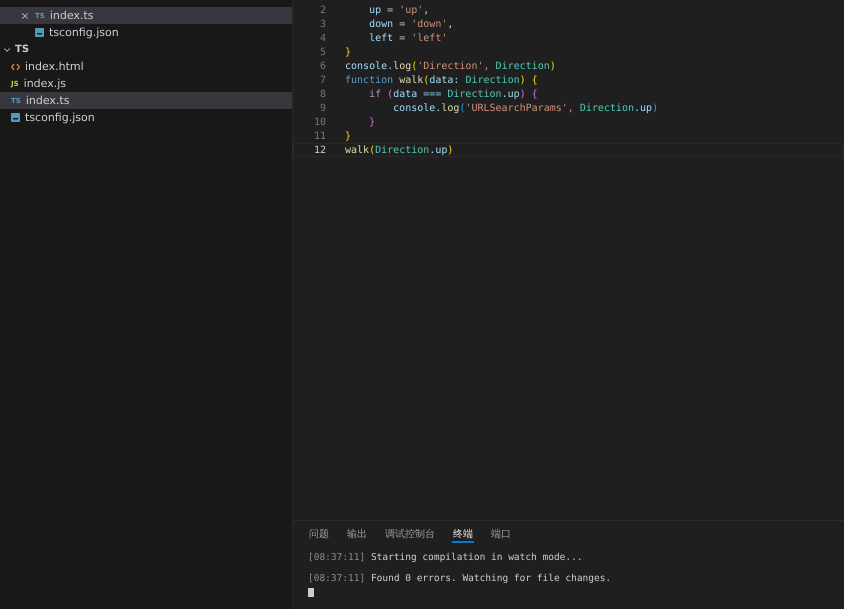 This screenshot has width=844, height=609. What do you see at coordinates (311, 592) in the screenshot?
I see `terminal-cursor` at bounding box center [311, 592].